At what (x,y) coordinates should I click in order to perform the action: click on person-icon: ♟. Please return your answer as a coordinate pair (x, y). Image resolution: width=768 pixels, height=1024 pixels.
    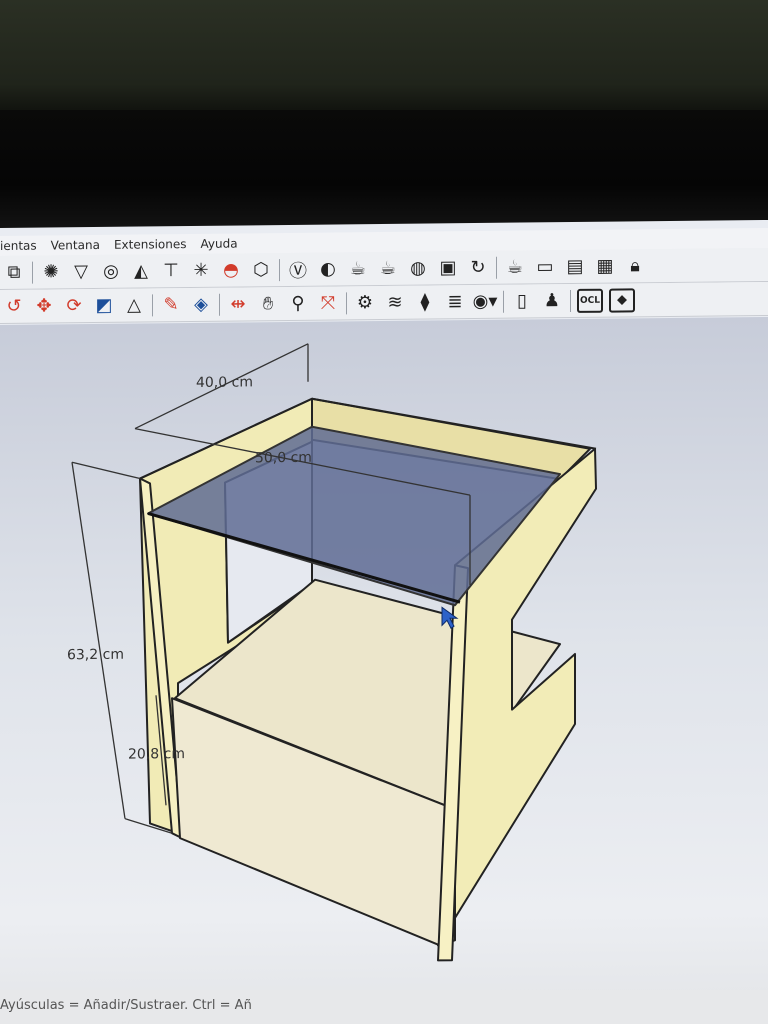
    Looking at the image, I should click on (552, 301).